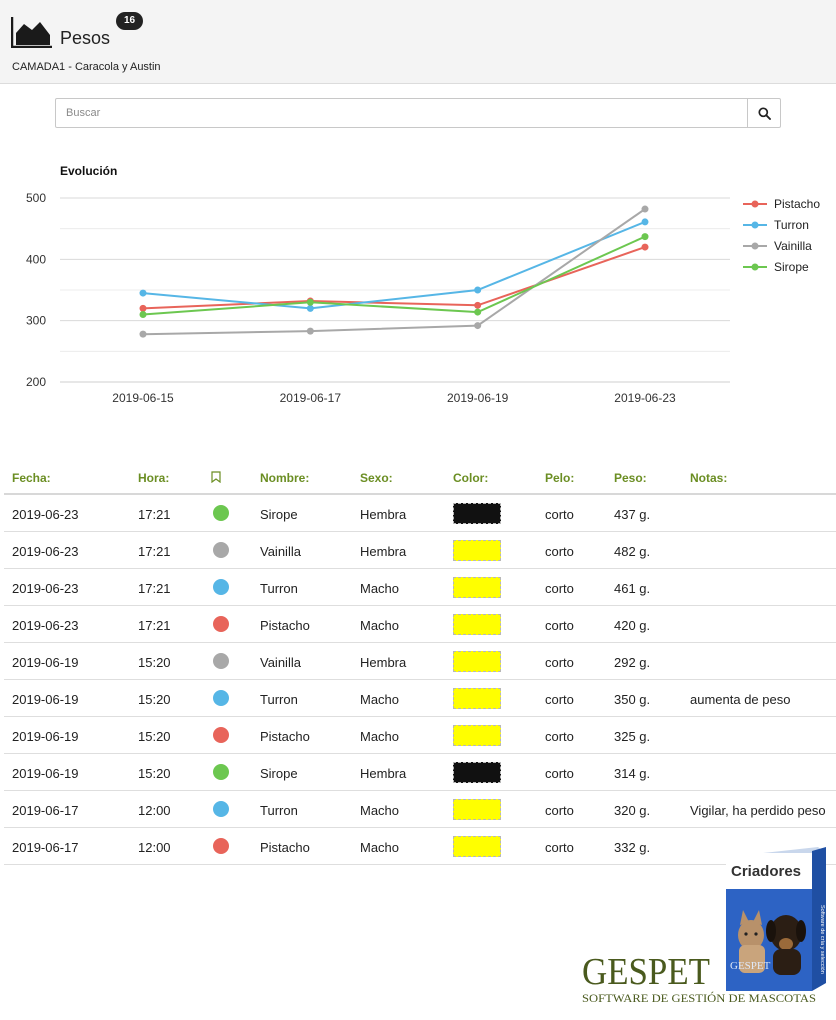 The height and width of the screenshot is (1020, 836). What do you see at coordinates (632, 662) in the screenshot?
I see `cell-peso: 292 g.` at bounding box center [632, 662].